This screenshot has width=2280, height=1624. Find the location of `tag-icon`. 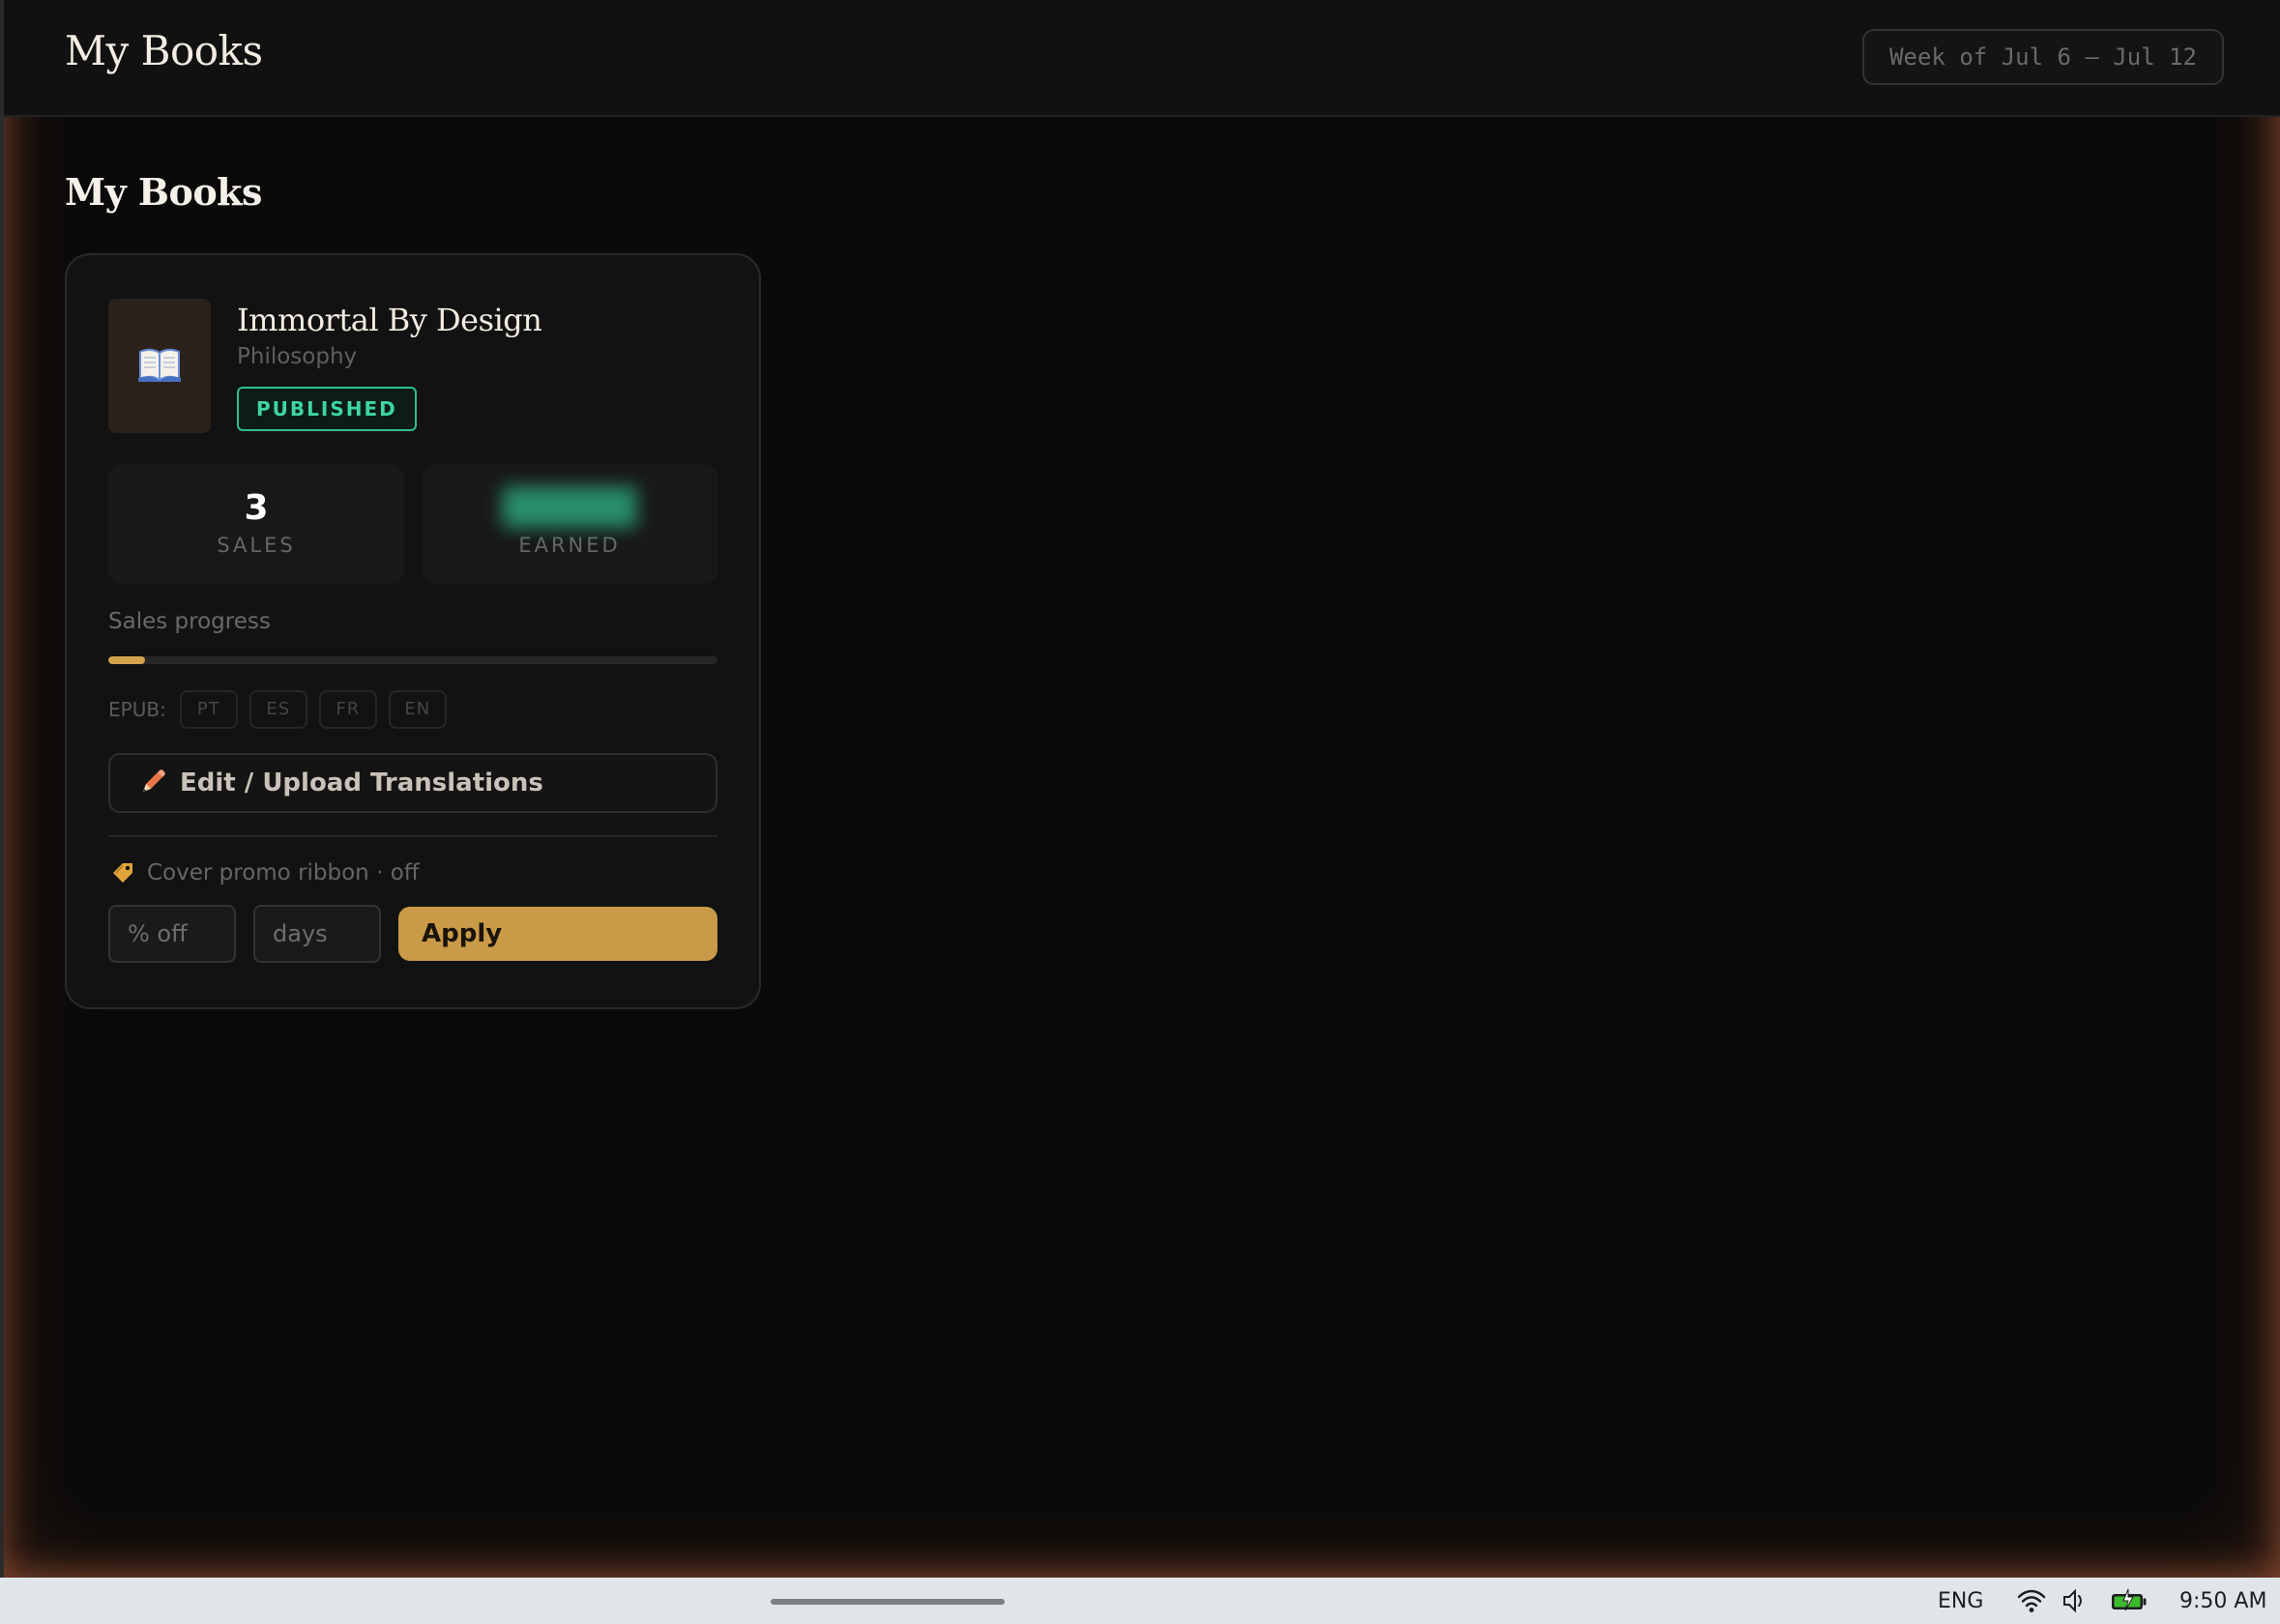

tag-icon is located at coordinates (122, 872).